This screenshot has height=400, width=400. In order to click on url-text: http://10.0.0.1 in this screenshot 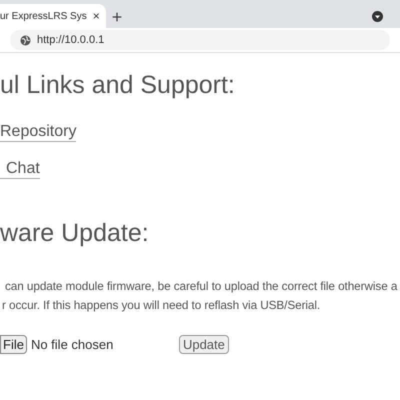, I will do `click(70, 40)`.